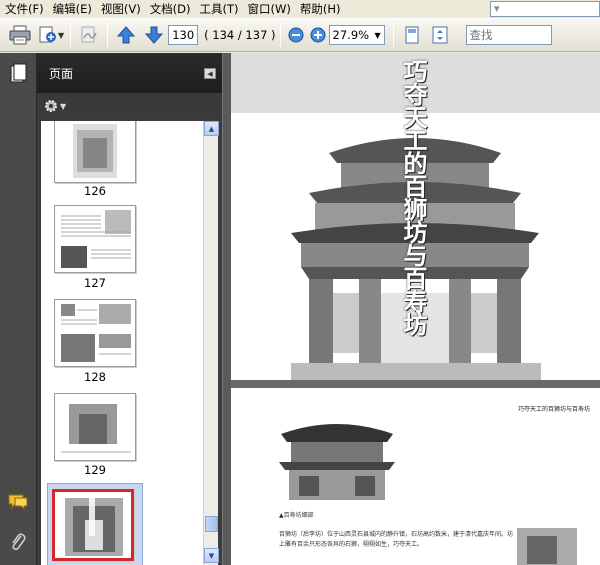  What do you see at coordinates (221, 9) in the screenshot?
I see `menu-tools: 工具(T)` at bounding box center [221, 9].